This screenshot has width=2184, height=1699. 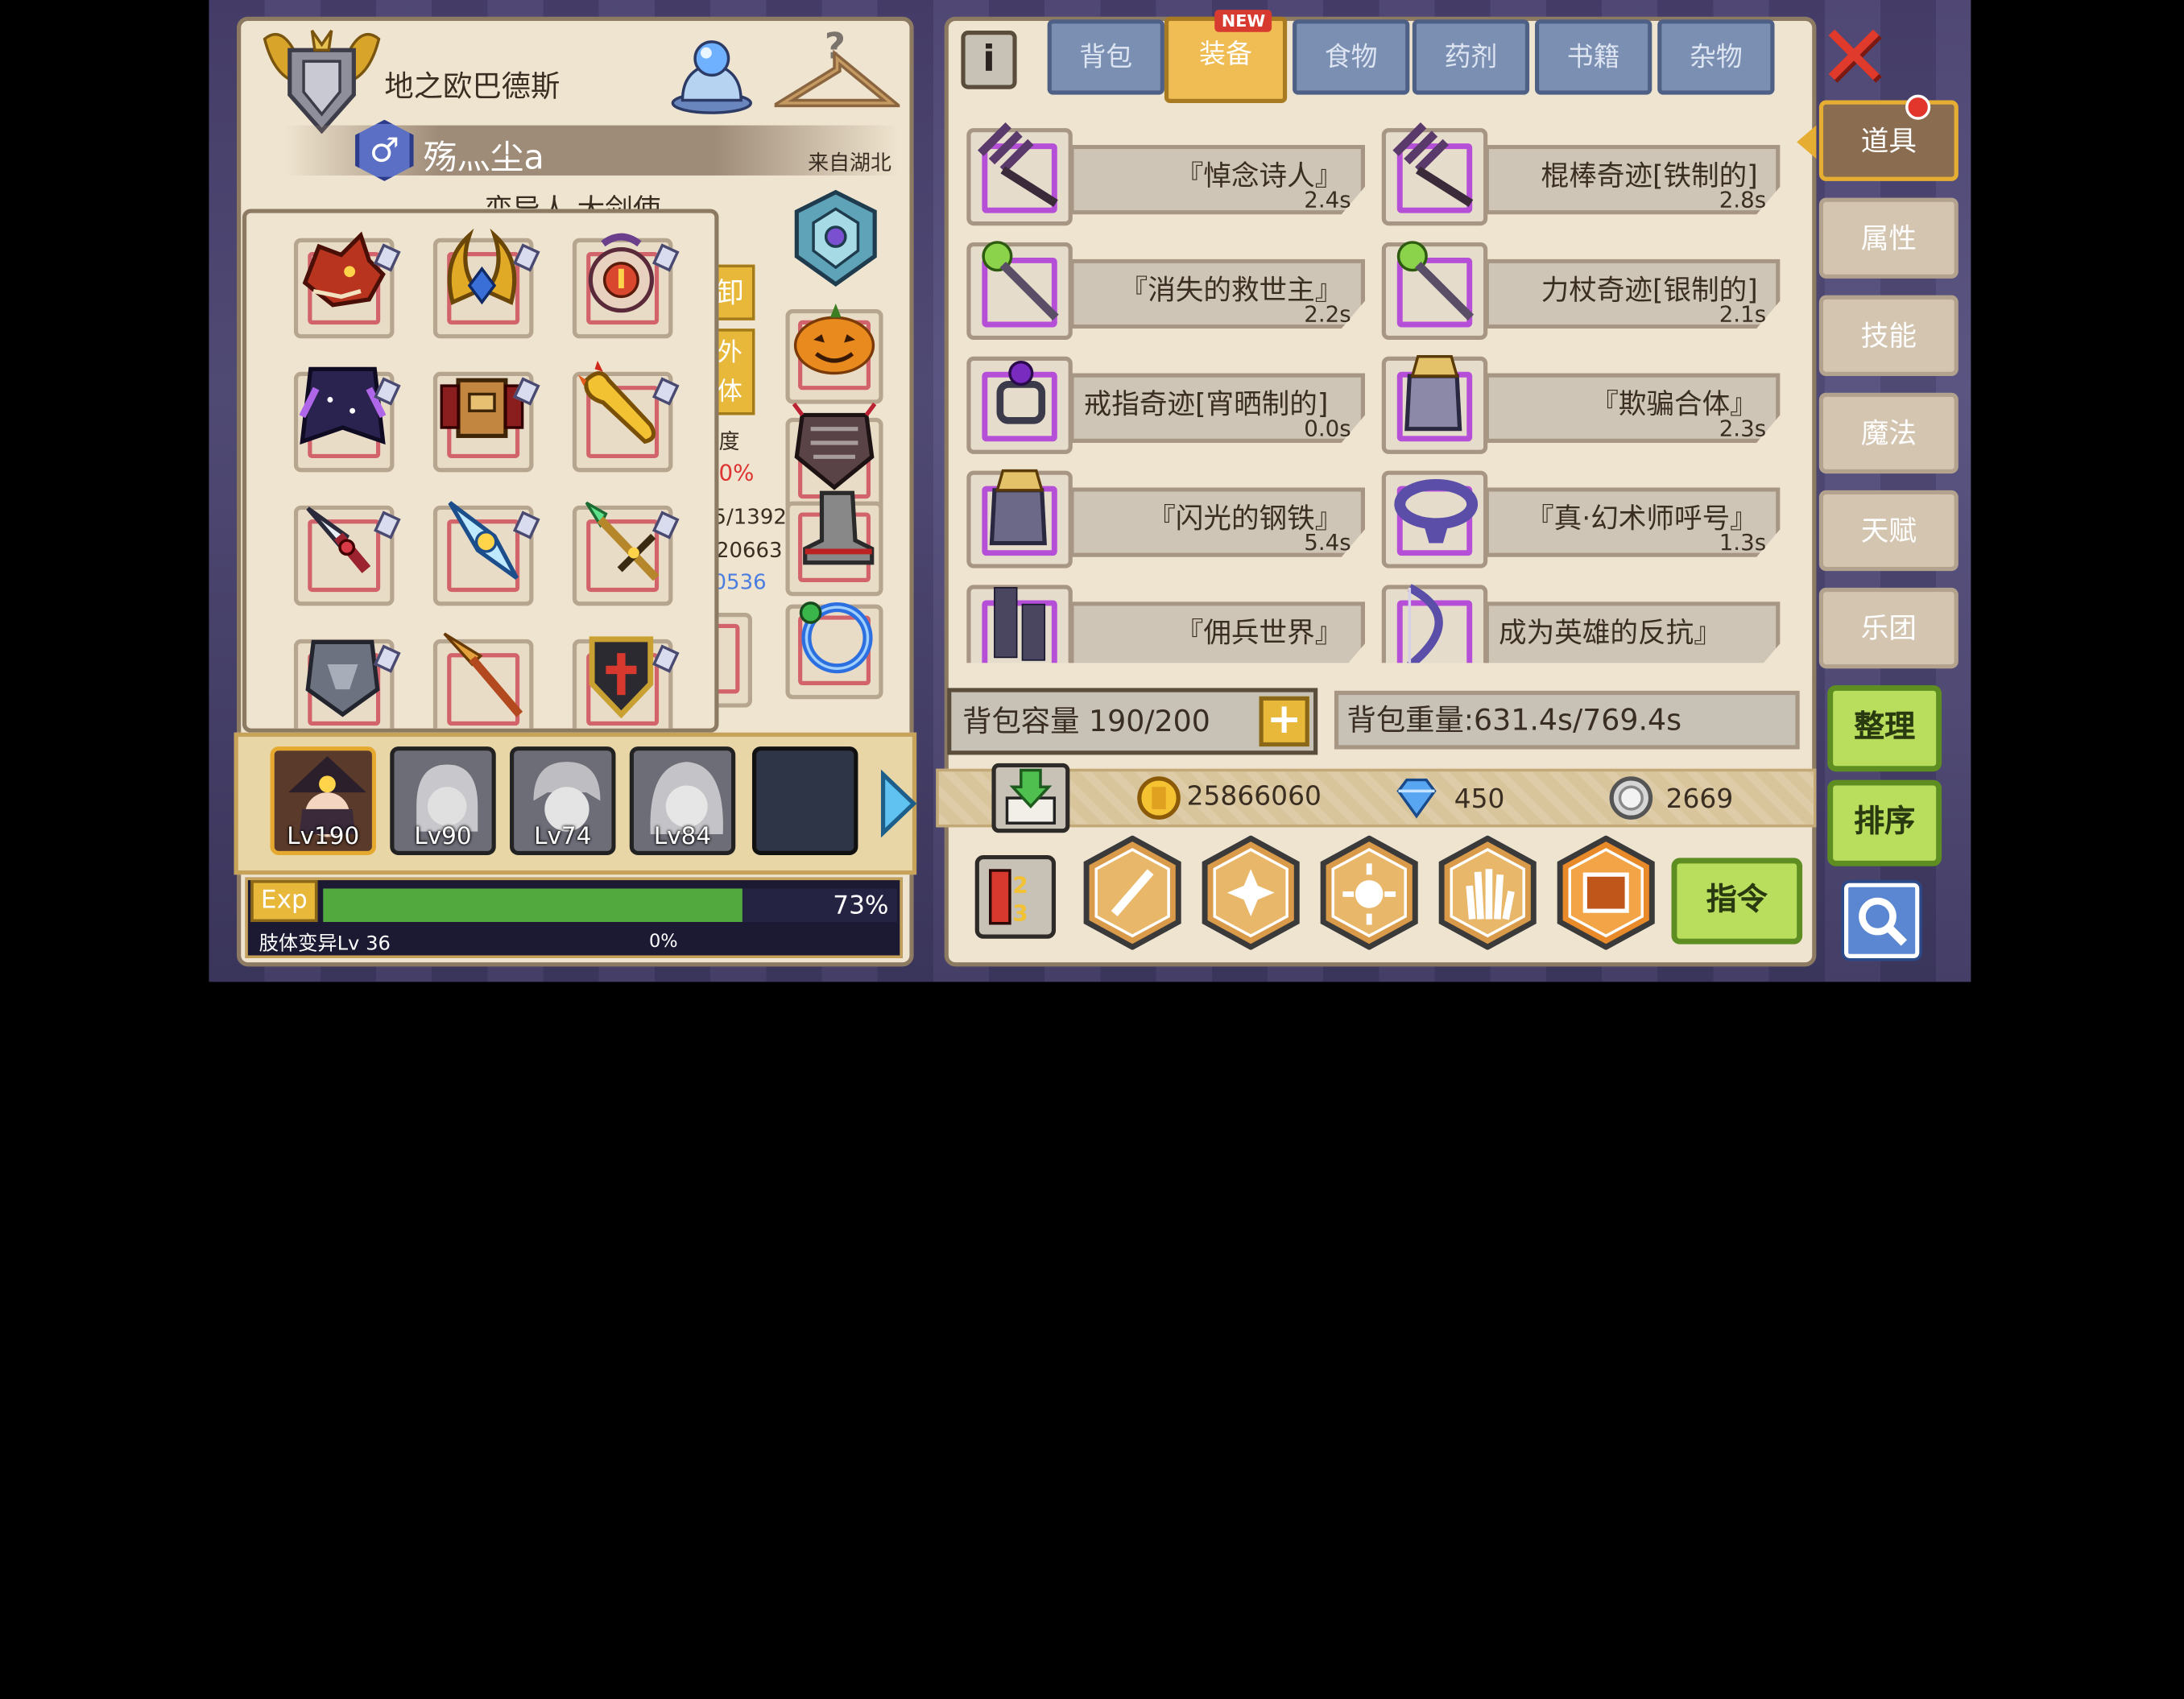 I want to click on list-item: 『佣兵世界』, so click(x=1168, y=624).